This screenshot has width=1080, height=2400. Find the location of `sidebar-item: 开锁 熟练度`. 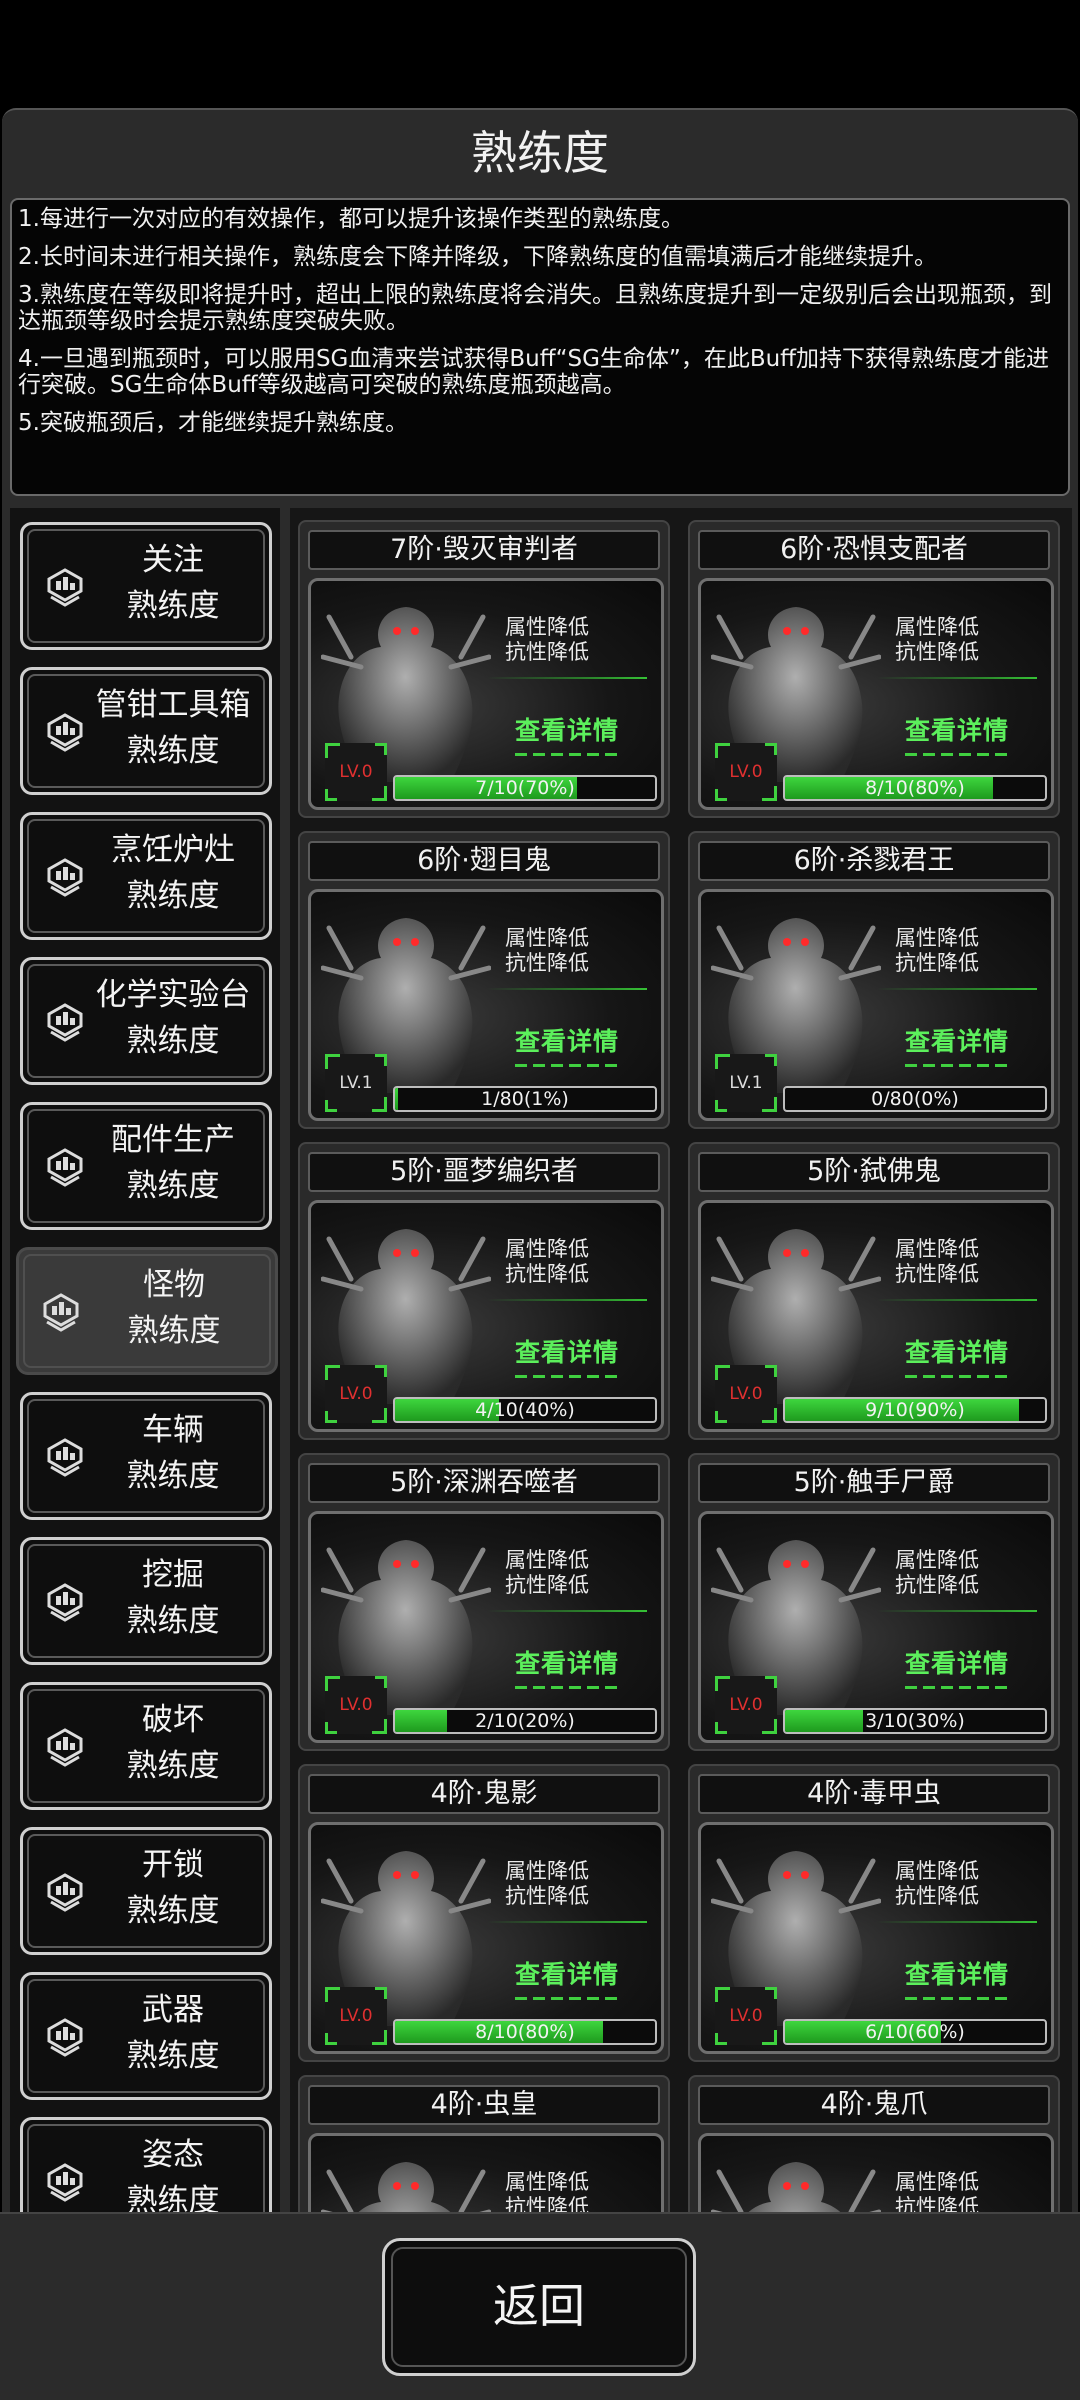

sidebar-item: 开锁 熟练度 is located at coordinates (146, 1891).